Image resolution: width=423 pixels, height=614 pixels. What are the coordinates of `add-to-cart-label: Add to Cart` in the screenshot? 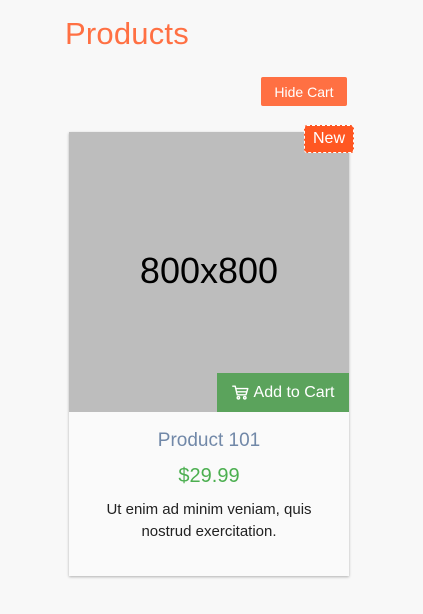 It's located at (294, 392).